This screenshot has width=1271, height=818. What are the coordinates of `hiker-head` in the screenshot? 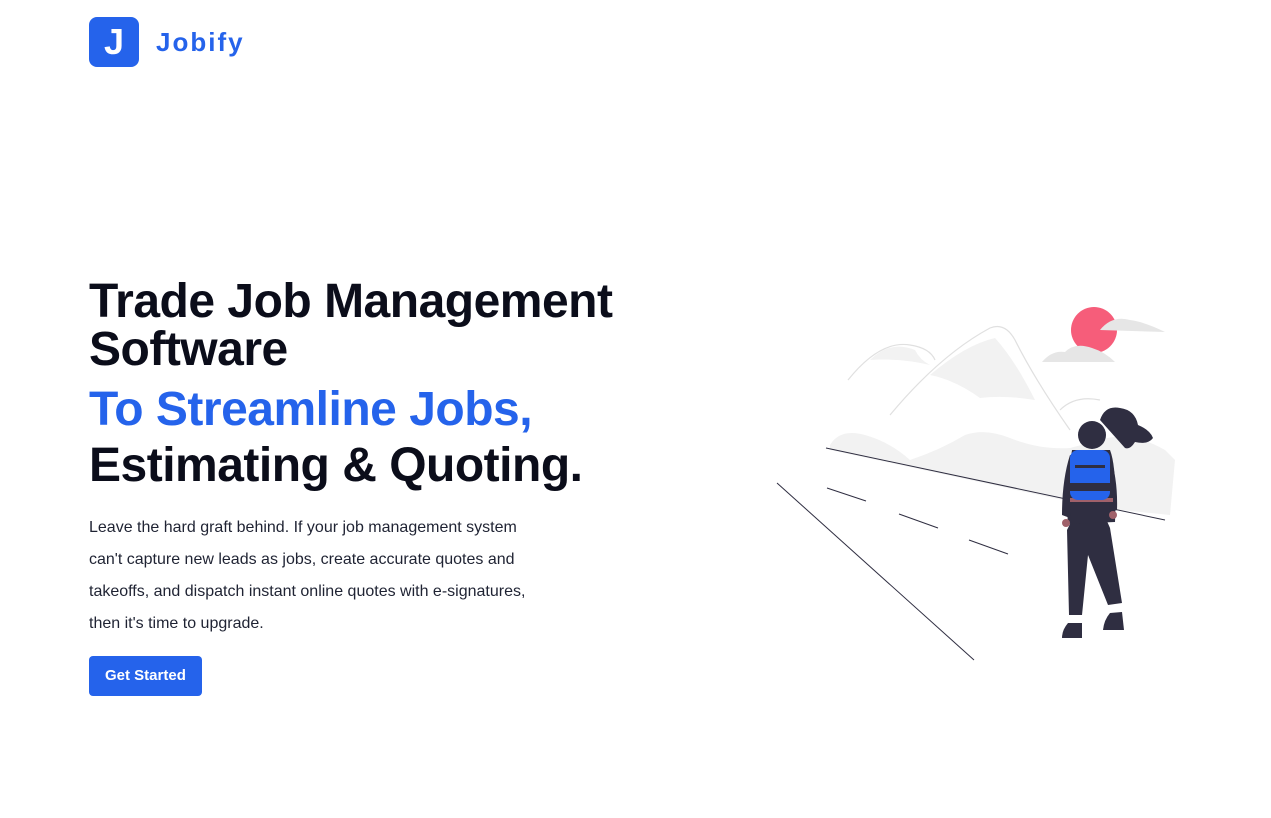 It's located at (1092, 435).